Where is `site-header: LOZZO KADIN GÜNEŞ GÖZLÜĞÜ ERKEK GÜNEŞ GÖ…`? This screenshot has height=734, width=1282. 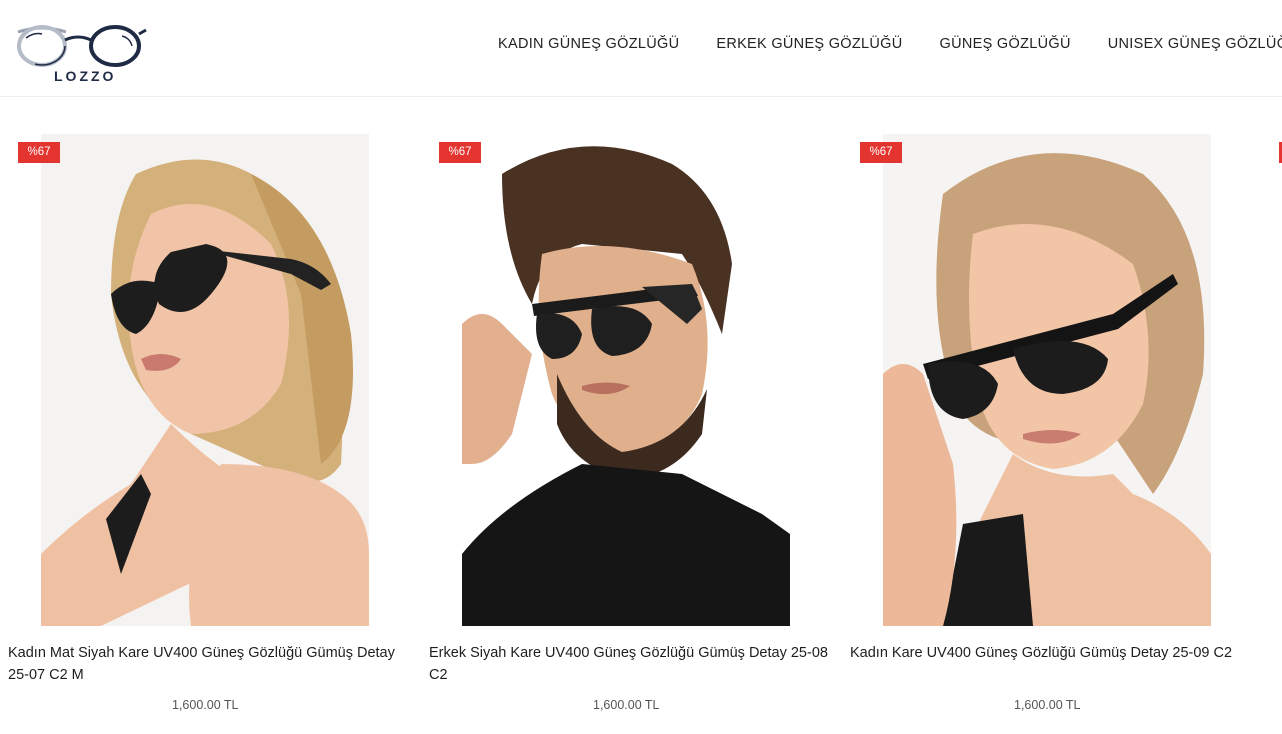 site-header: LOZZO KADIN GÜNEŞ GÖZLÜĞÜ ERKEK GÜNEŞ GÖ… is located at coordinates (641, 48).